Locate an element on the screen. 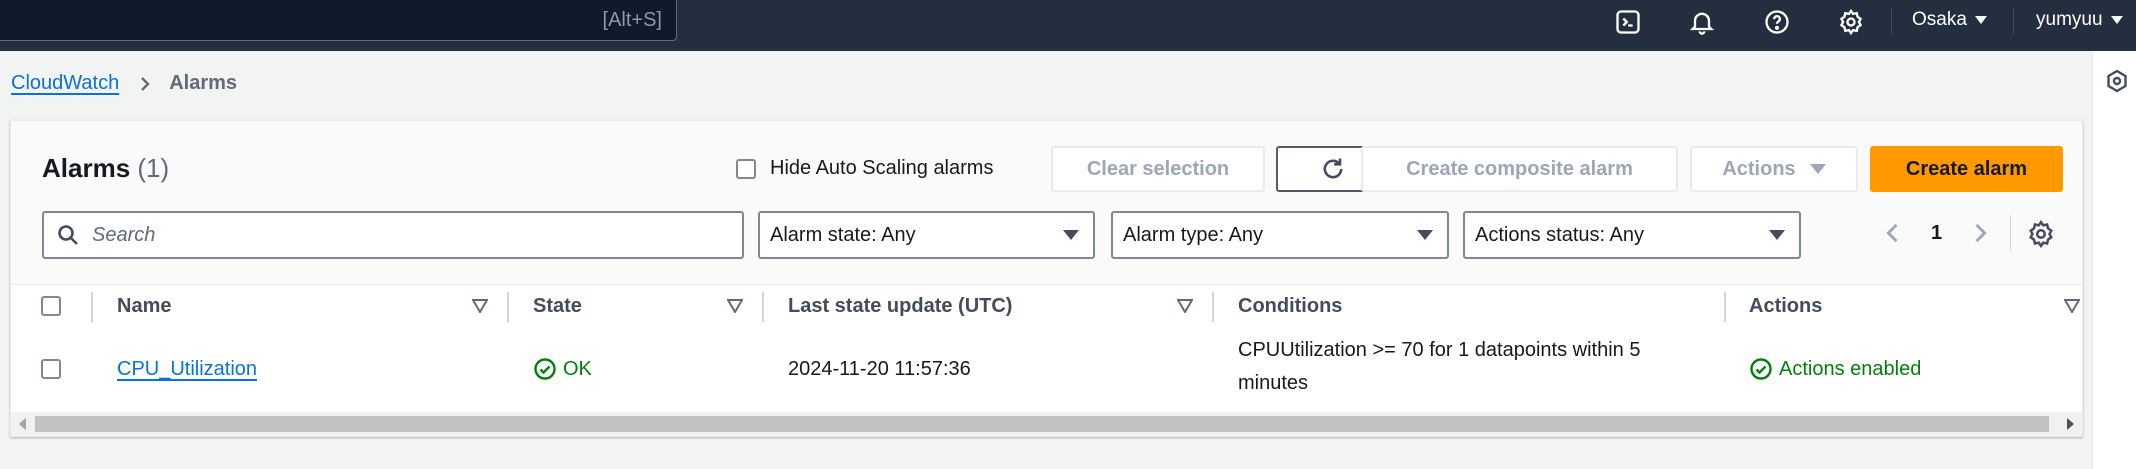 The image size is (2136, 469). scroll-right-arrow-icon is located at coordinates (2070, 424).